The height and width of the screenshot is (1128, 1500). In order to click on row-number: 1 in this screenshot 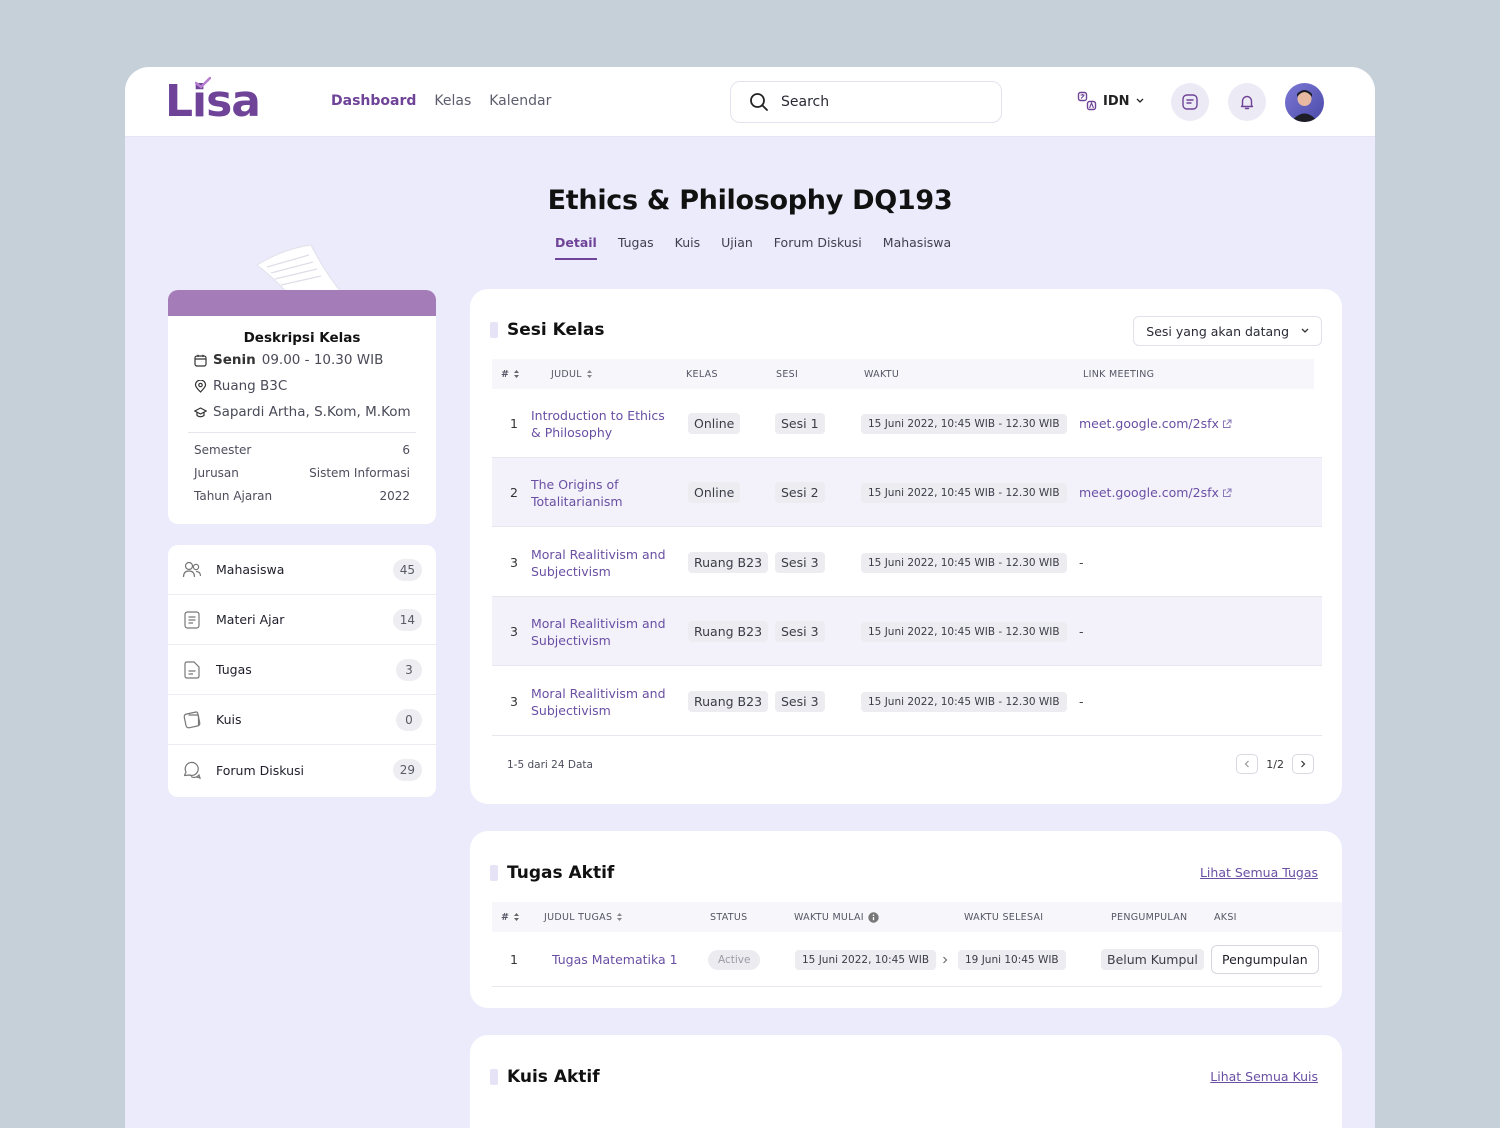, I will do `click(514, 423)`.